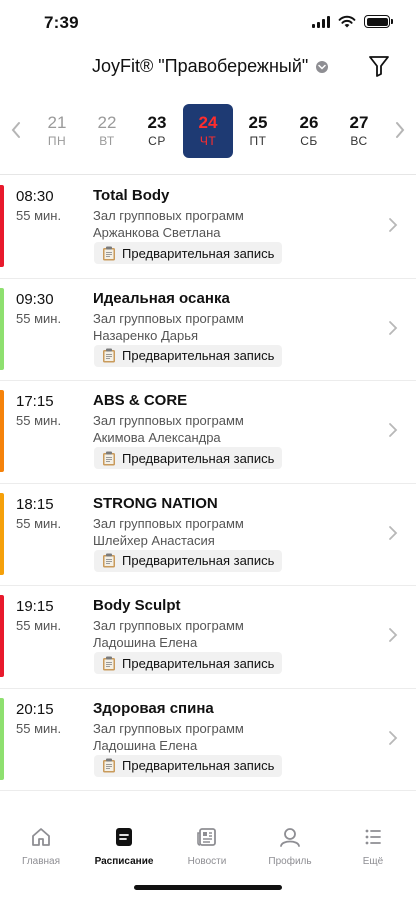 This screenshot has height=900, width=416. What do you see at coordinates (290, 837) in the screenshot?
I see `profile-icon` at bounding box center [290, 837].